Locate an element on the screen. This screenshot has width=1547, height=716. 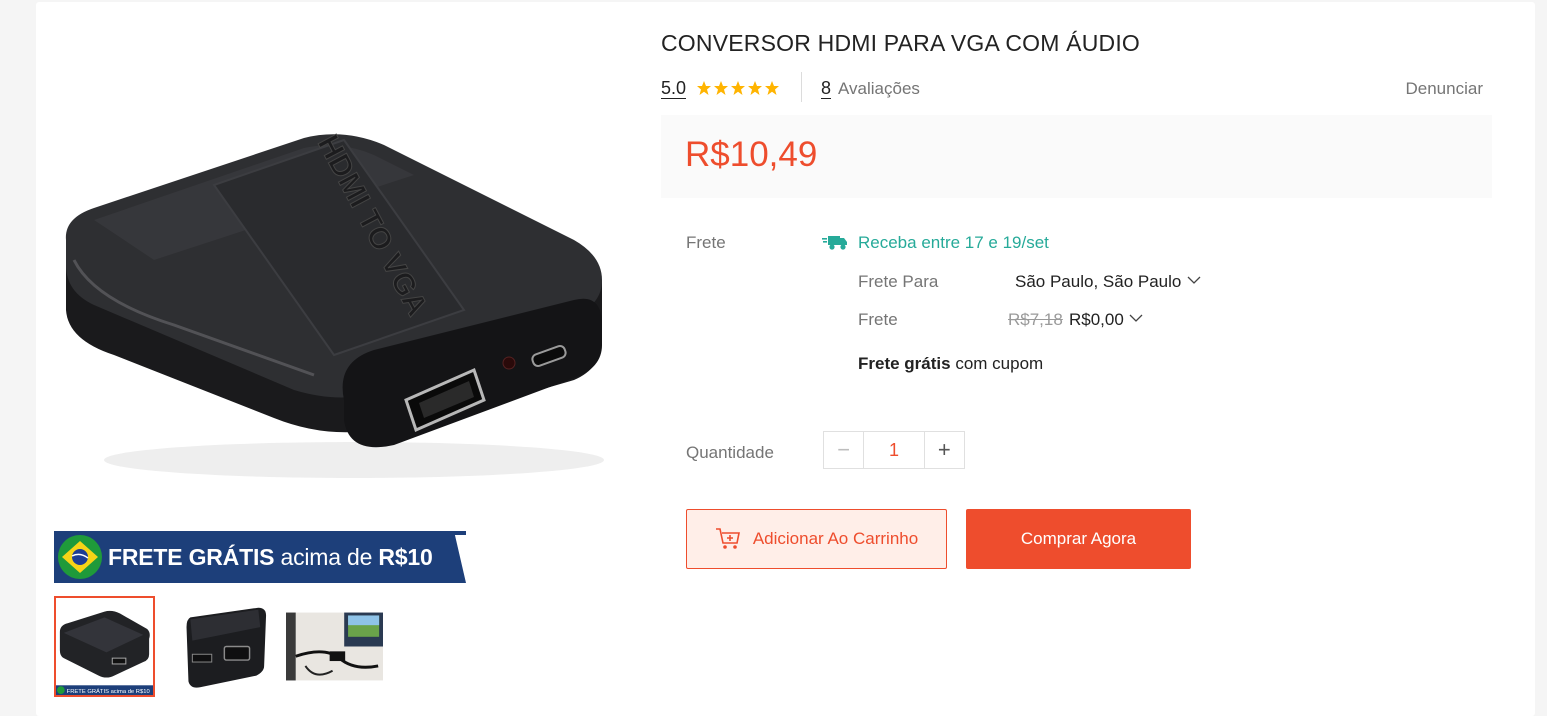
star-rating is located at coordinates (738, 88).